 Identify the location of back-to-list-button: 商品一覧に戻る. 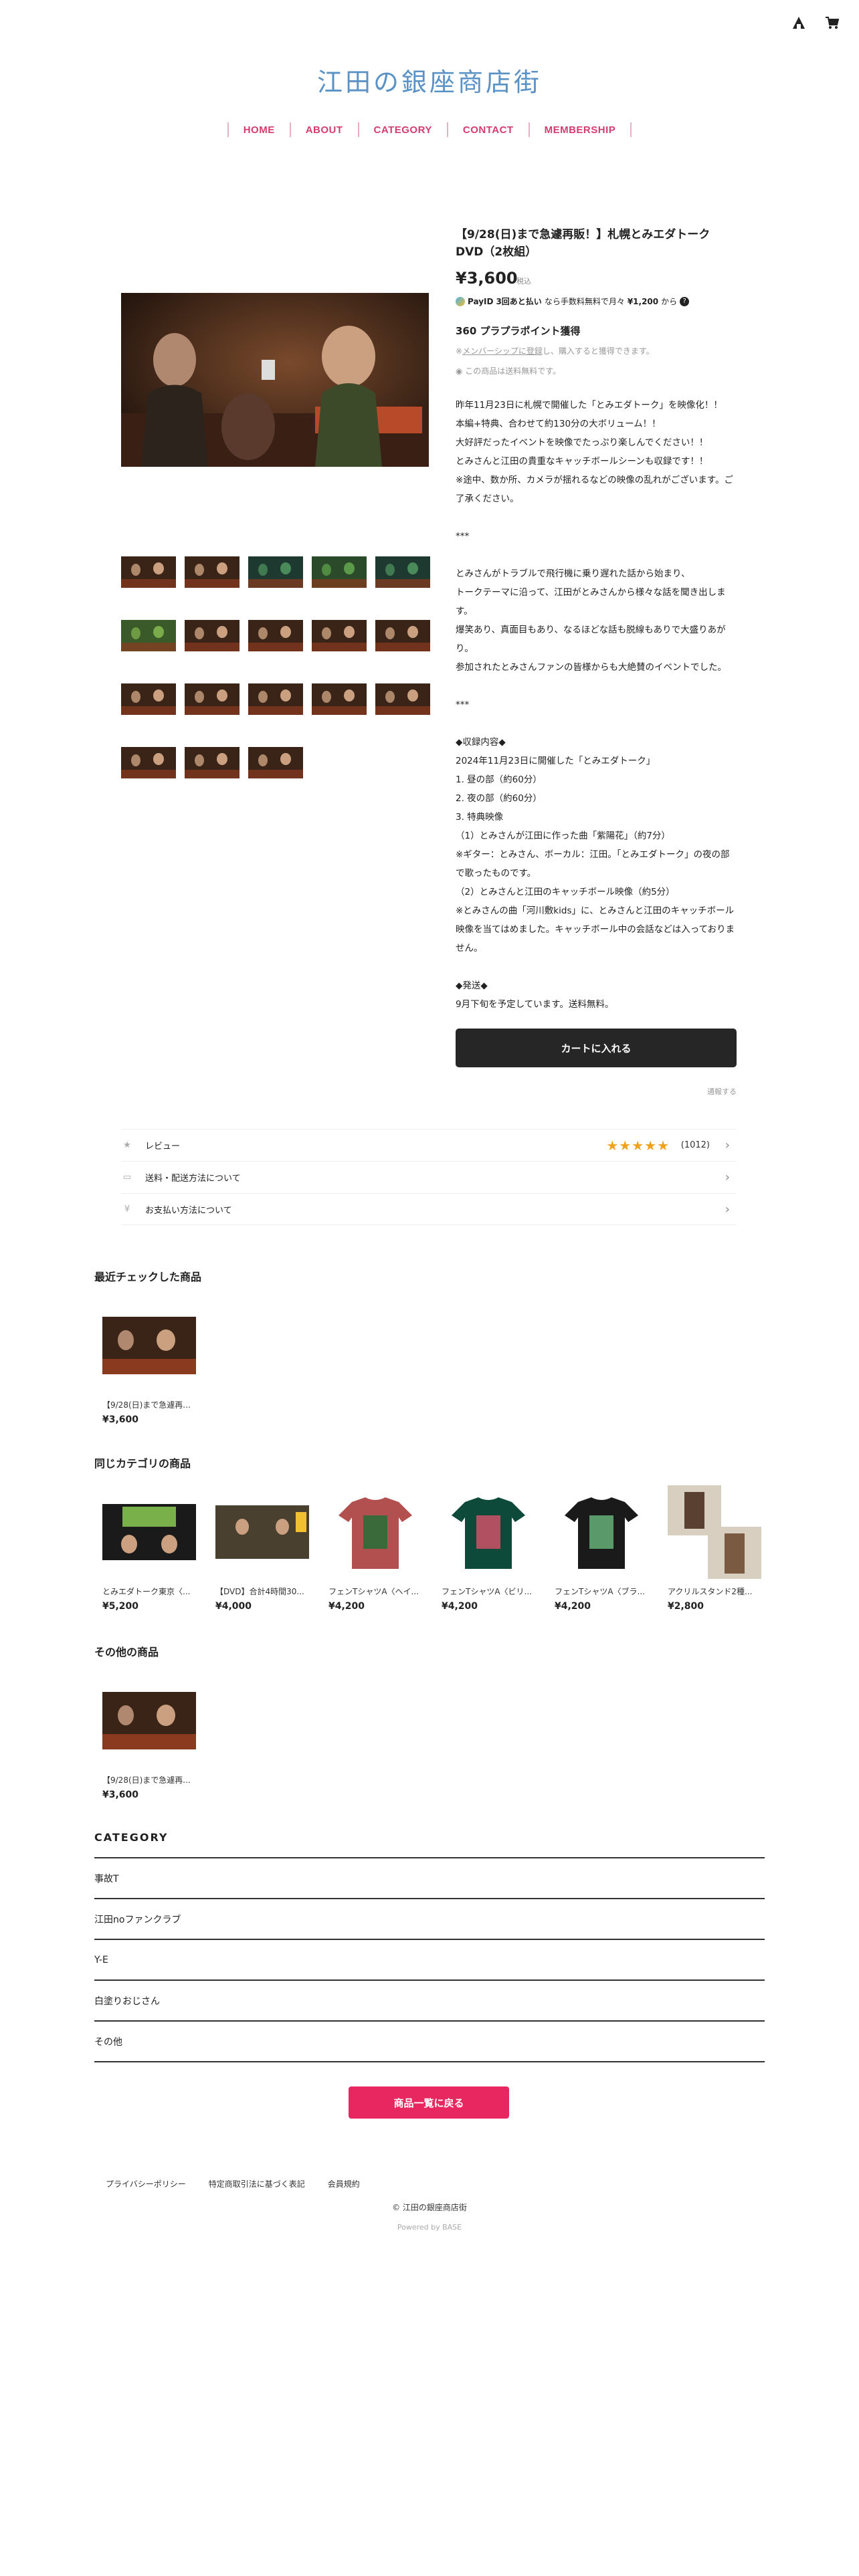
(429, 2102).